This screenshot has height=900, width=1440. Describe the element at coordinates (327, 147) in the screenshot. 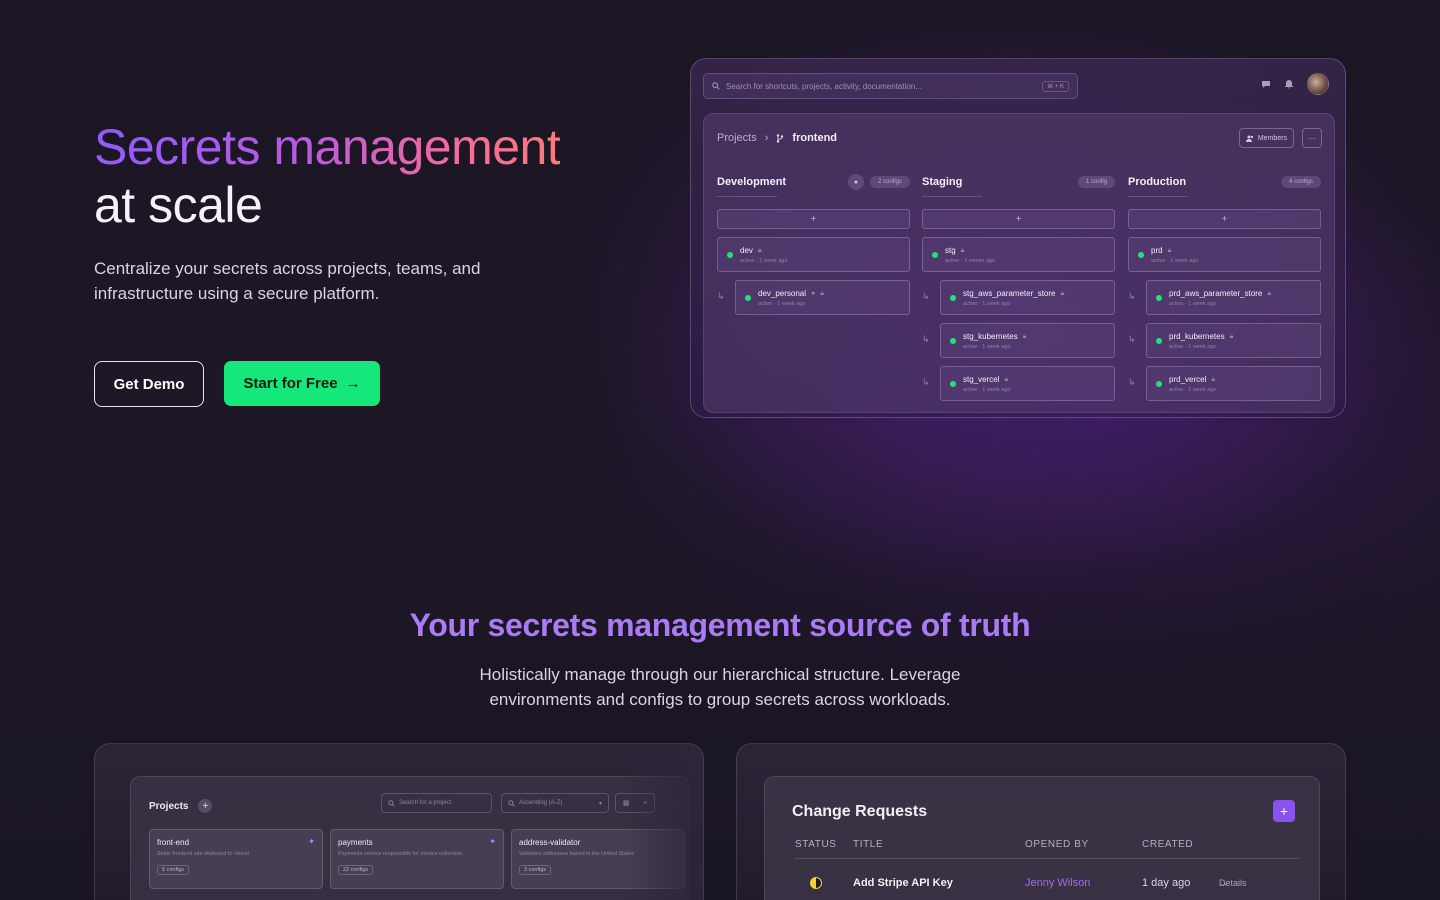

I see `hero-title-gradient: Secrets management` at that location.